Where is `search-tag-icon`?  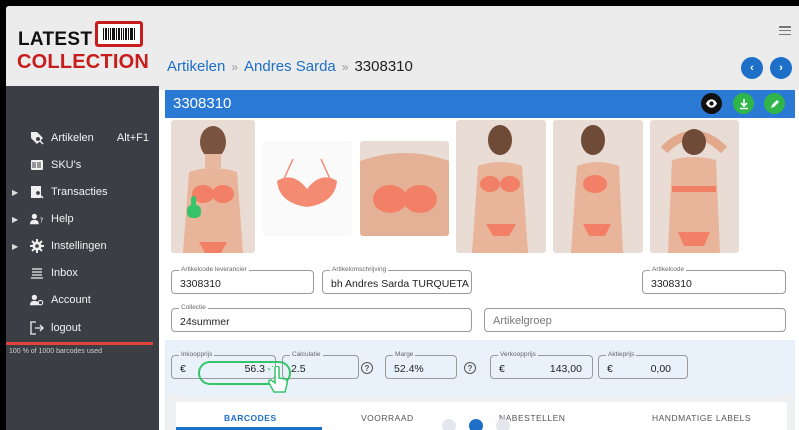 search-tag-icon is located at coordinates (37, 138).